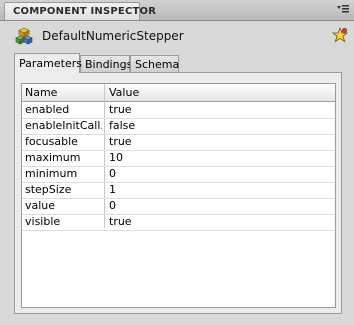 The width and height of the screenshot is (354, 325). Describe the element at coordinates (124, 92) in the screenshot. I see `column-header-value: Value` at that location.